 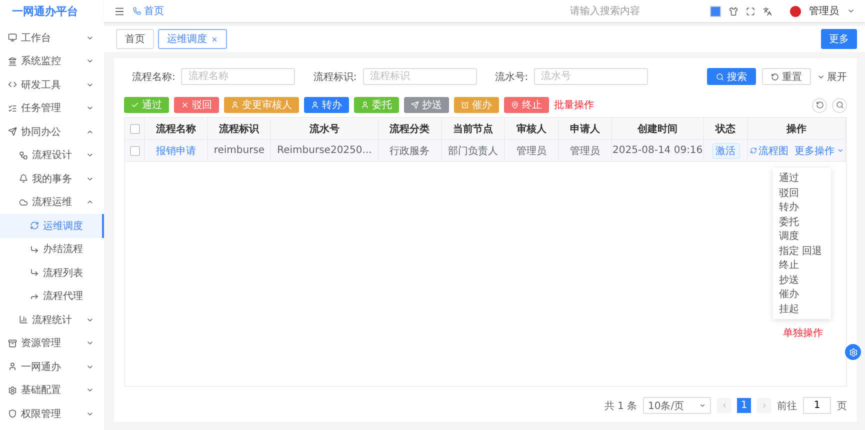 What do you see at coordinates (802, 236) in the screenshot?
I see `menu-item: 调度` at bounding box center [802, 236].